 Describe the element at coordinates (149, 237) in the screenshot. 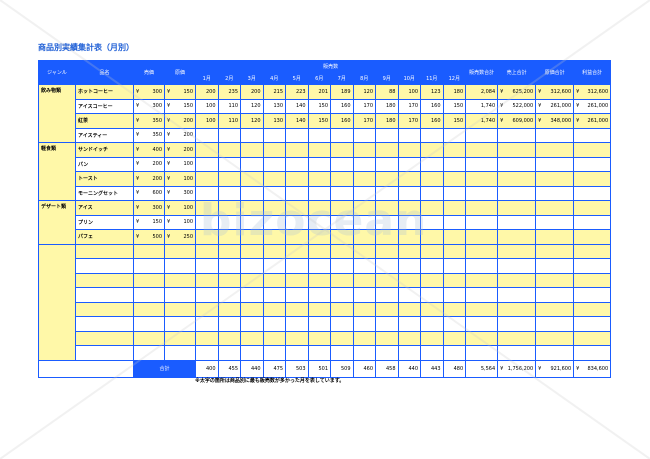

I see `price-cell: ¥500` at that location.